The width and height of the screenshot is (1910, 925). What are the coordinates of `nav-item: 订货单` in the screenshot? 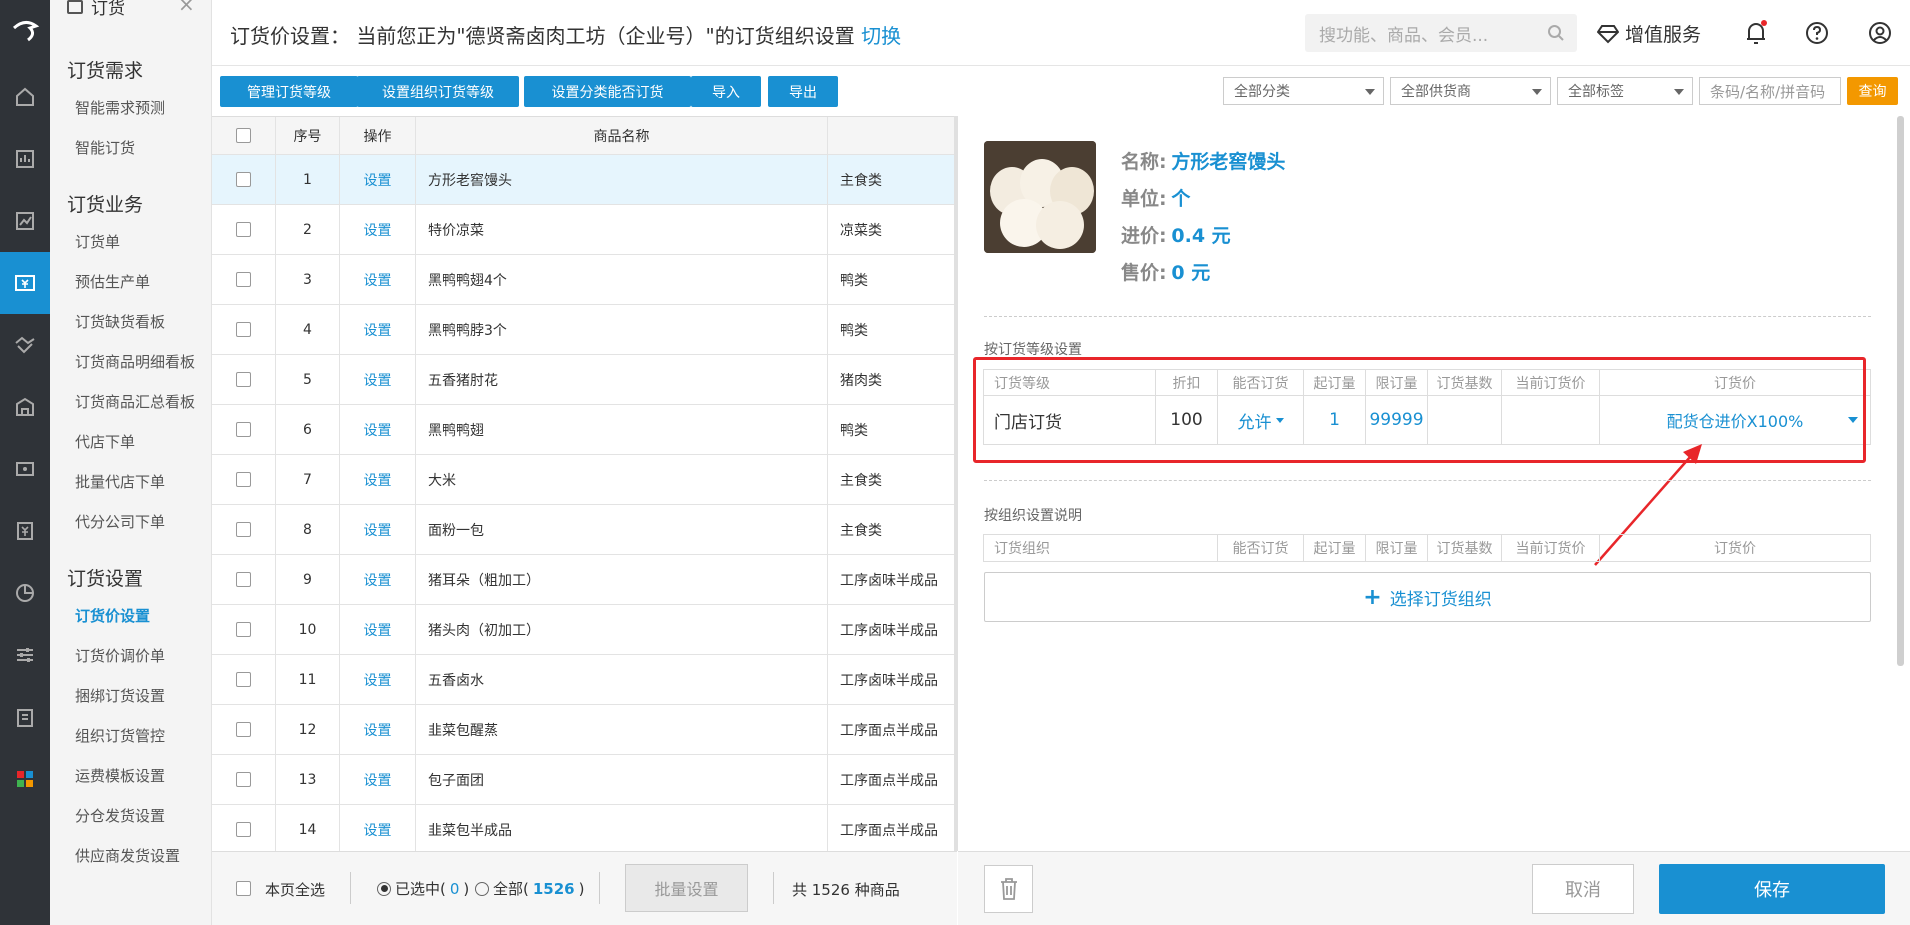 It's located at (97, 241).